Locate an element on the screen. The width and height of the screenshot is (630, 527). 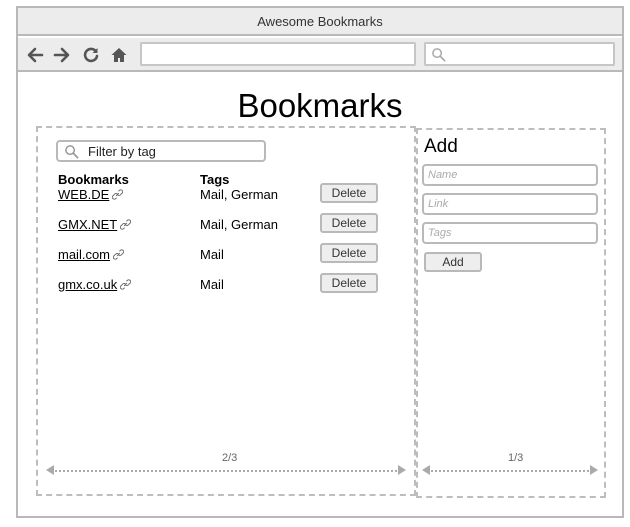
add-heading: Add is located at coordinates (441, 146).